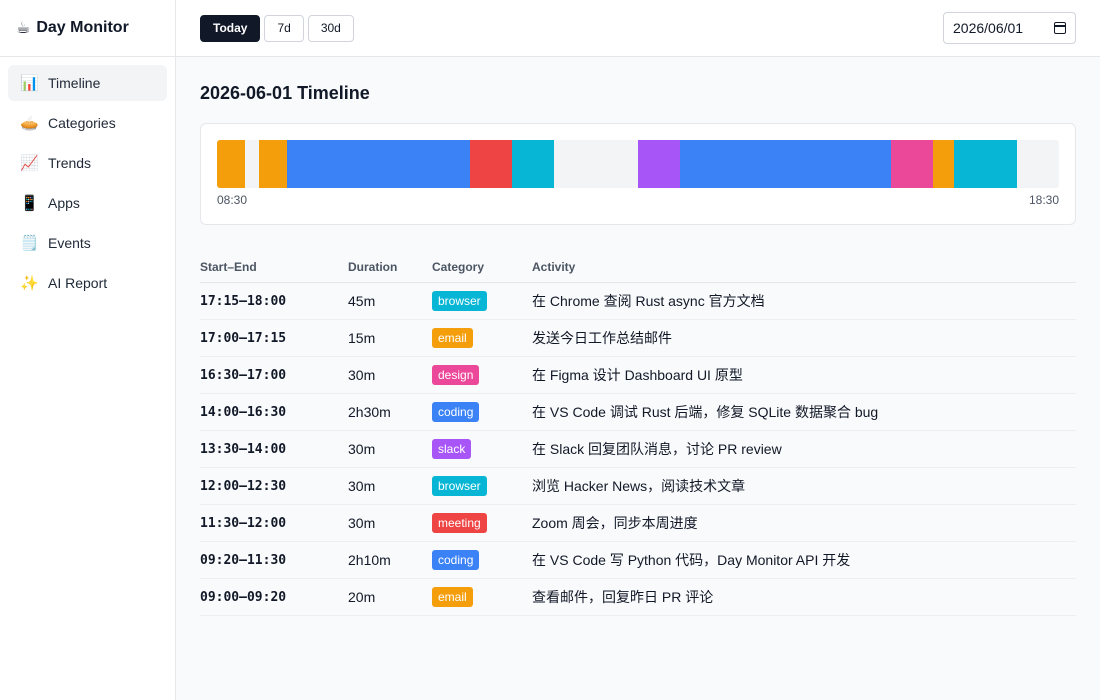 Image resolution: width=1100 pixels, height=700 pixels. Describe the element at coordinates (638, 267) in the screenshot. I see `table-header: Start–End Duration Category Activity` at that location.